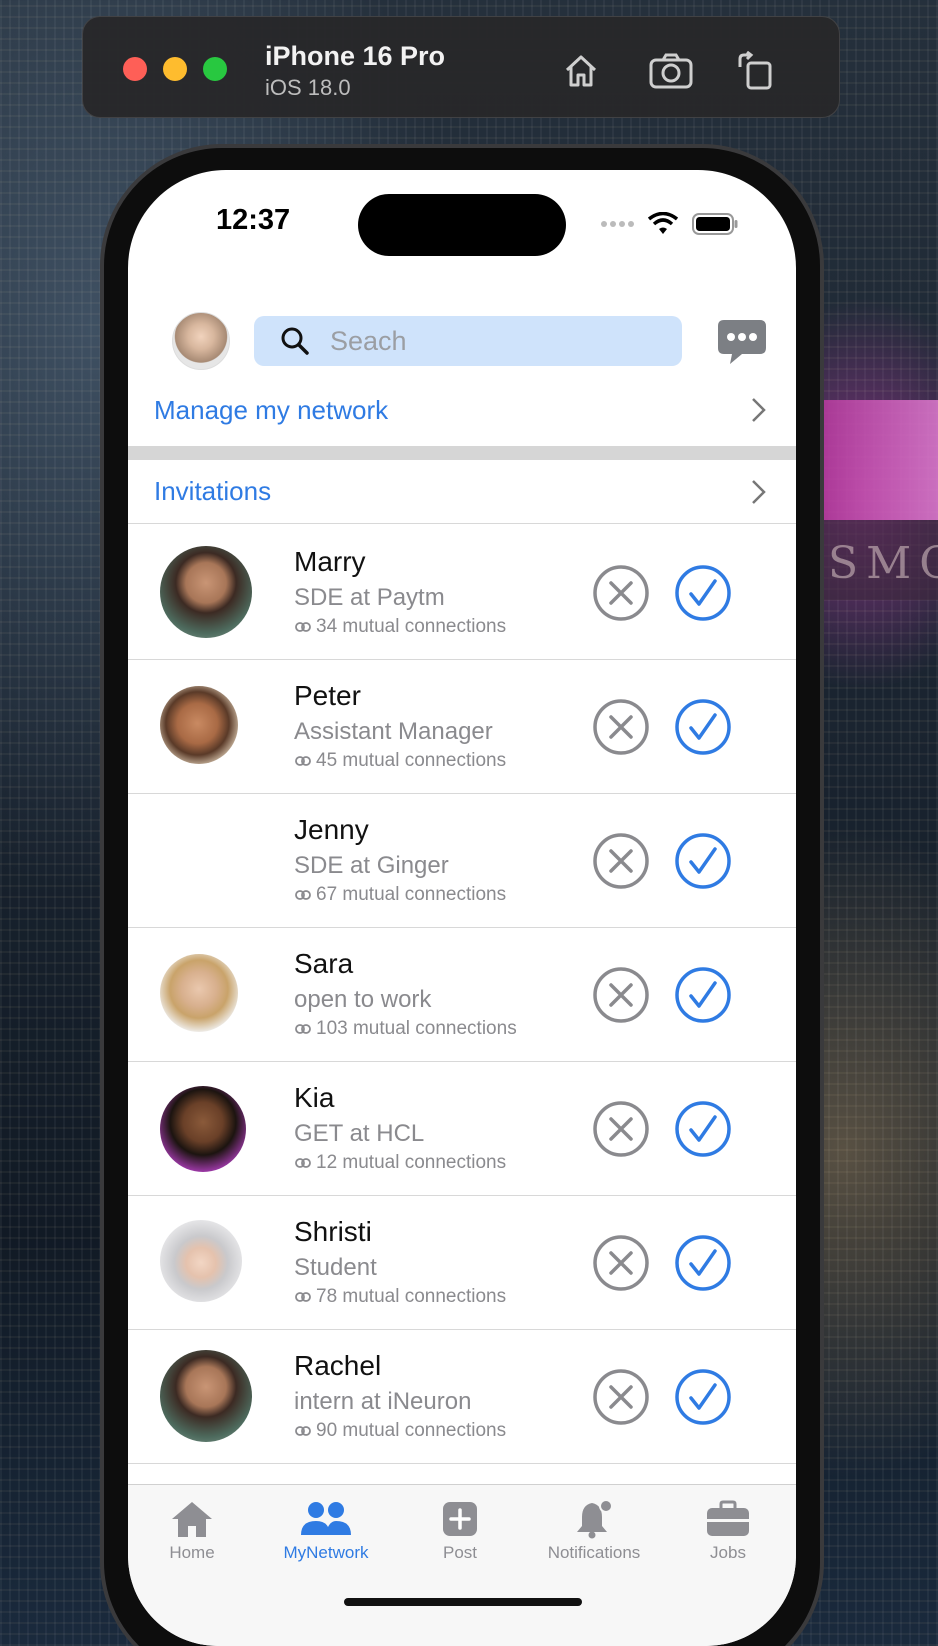 This screenshot has width=938, height=1646. Describe the element at coordinates (331, 830) in the screenshot. I see `invitation-name: Jenny` at that location.